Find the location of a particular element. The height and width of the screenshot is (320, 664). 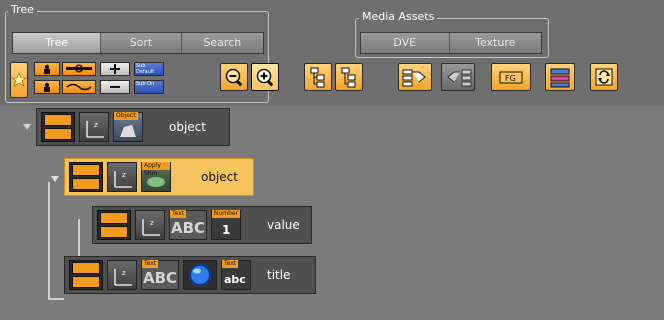

media-assets-title: Media Assets is located at coordinates (398, 17).